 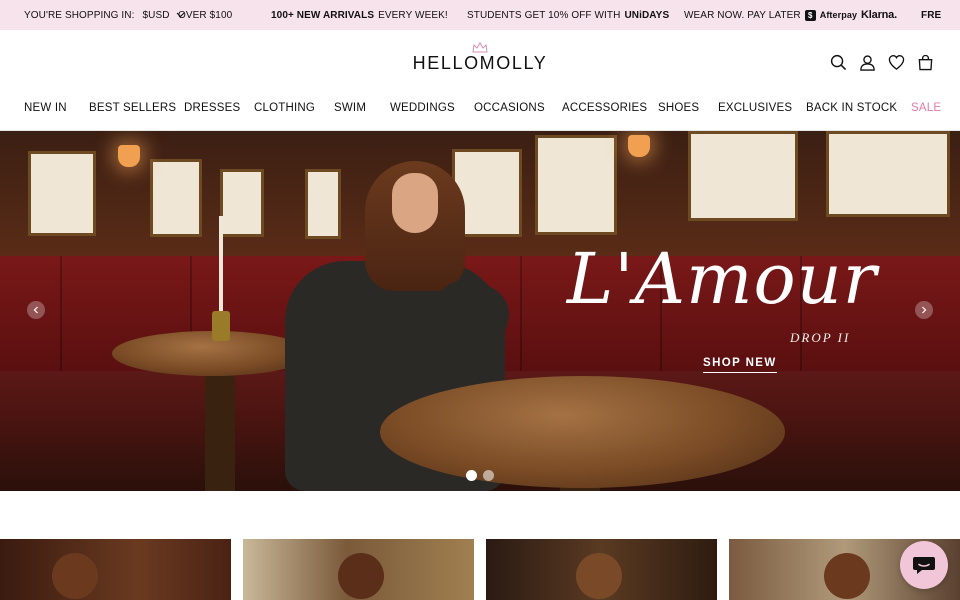 What do you see at coordinates (867, 62) in the screenshot?
I see `account-icon` at bounding box center [867, 62].